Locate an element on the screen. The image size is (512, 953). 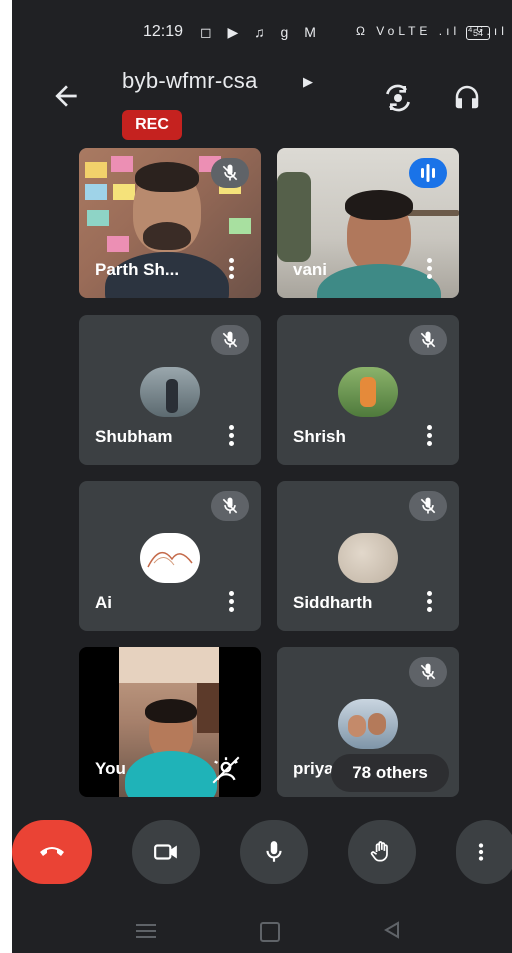
end-call-button is located at coordinates (52, 852).